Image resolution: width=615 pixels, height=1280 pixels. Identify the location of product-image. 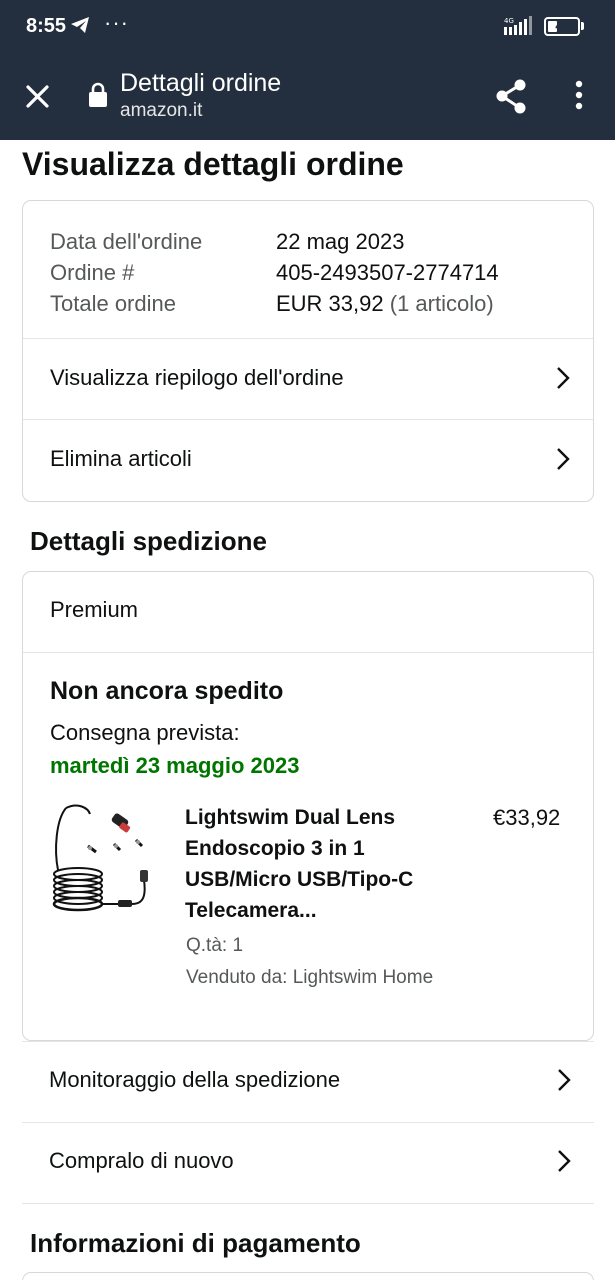
(103, 859).